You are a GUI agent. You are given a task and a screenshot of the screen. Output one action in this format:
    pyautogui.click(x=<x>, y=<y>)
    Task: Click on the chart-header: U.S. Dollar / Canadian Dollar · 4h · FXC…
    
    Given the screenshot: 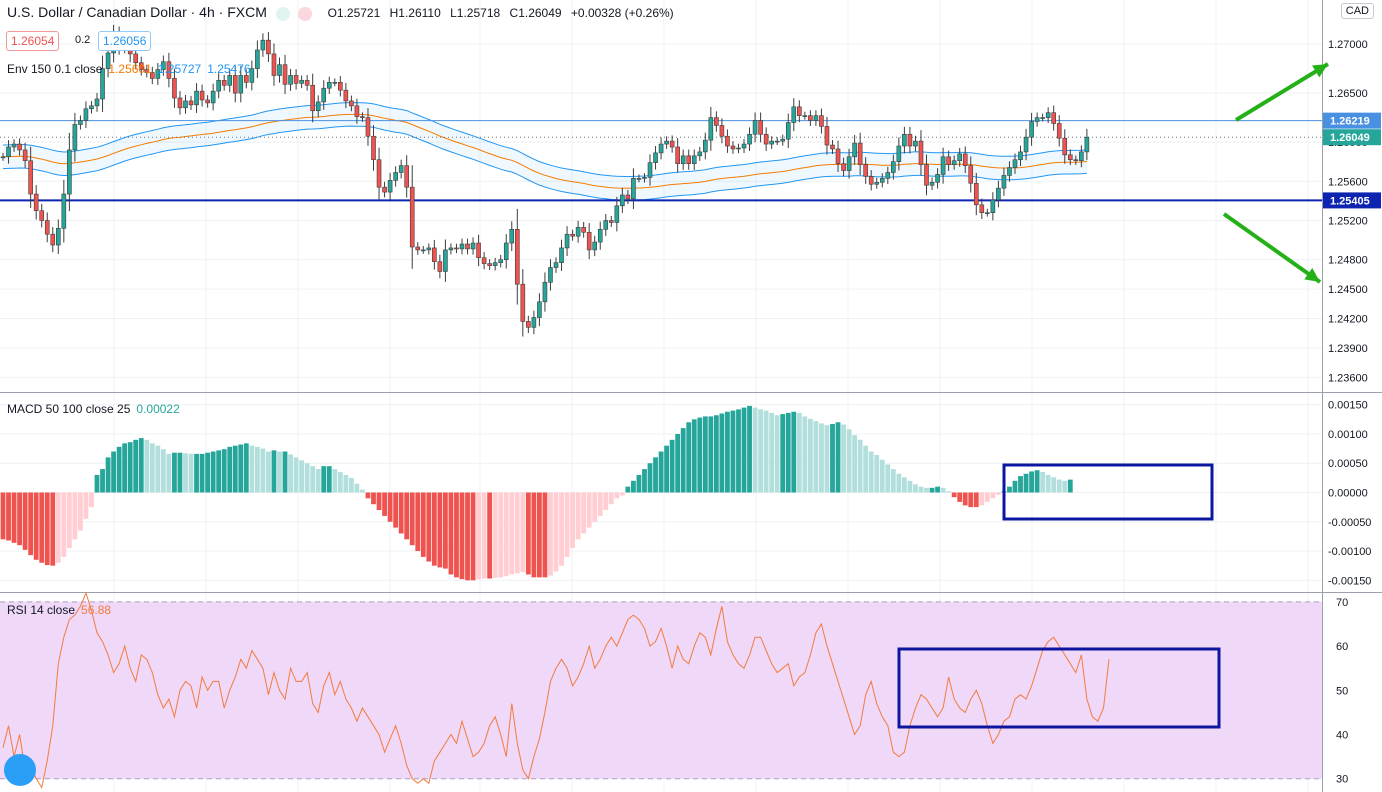 What is the action you would take?
    pyautogui.click(x=343, y=12)
    